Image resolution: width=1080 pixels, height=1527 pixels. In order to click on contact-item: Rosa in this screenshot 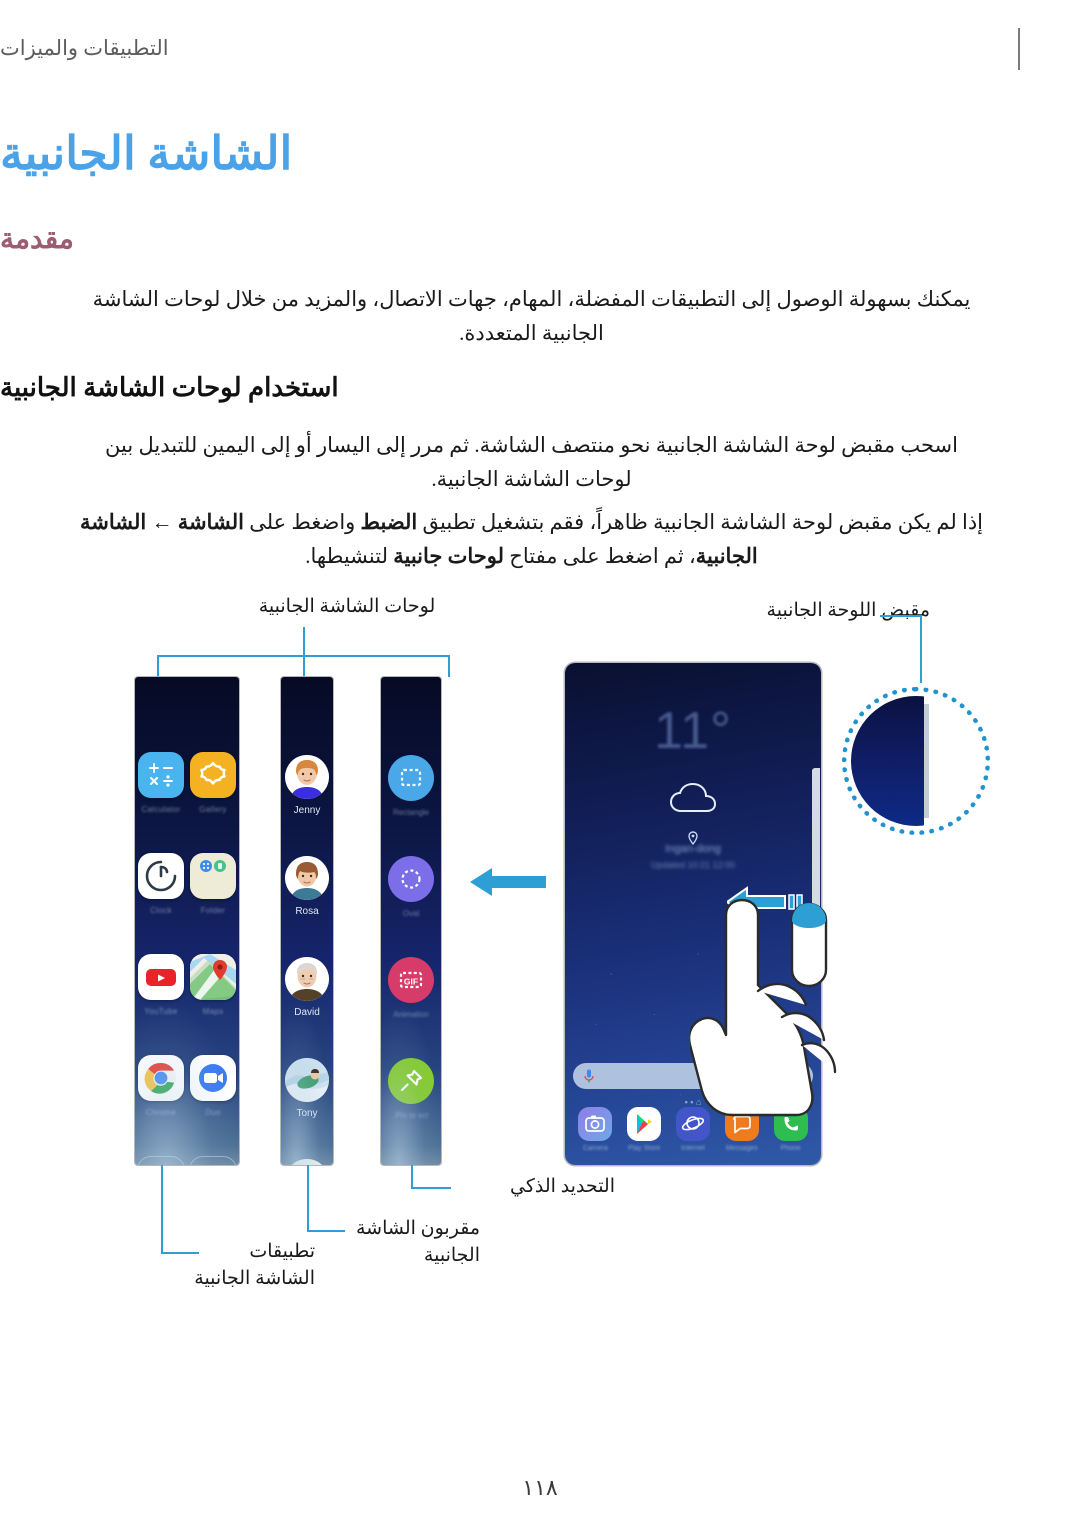, I will do `click(307, 906)`.